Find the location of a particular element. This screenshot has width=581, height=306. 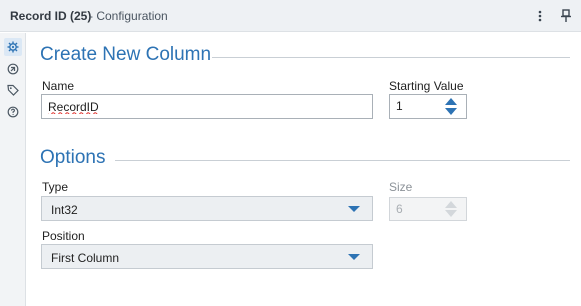

name-field is located at coordinates (207, 106).